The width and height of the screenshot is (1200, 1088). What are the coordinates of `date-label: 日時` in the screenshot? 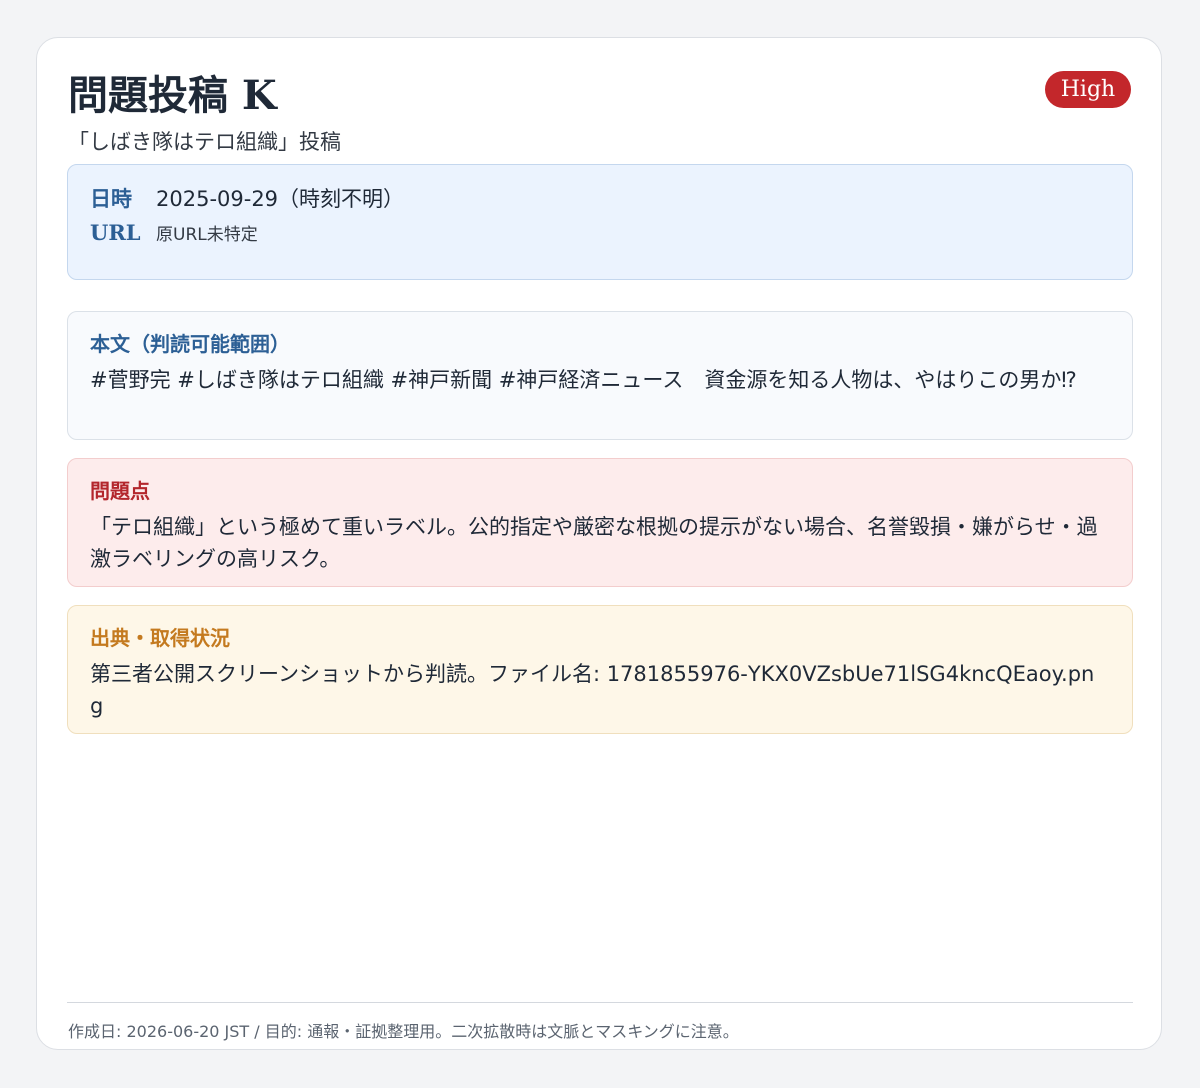 It's located at (111, 198).